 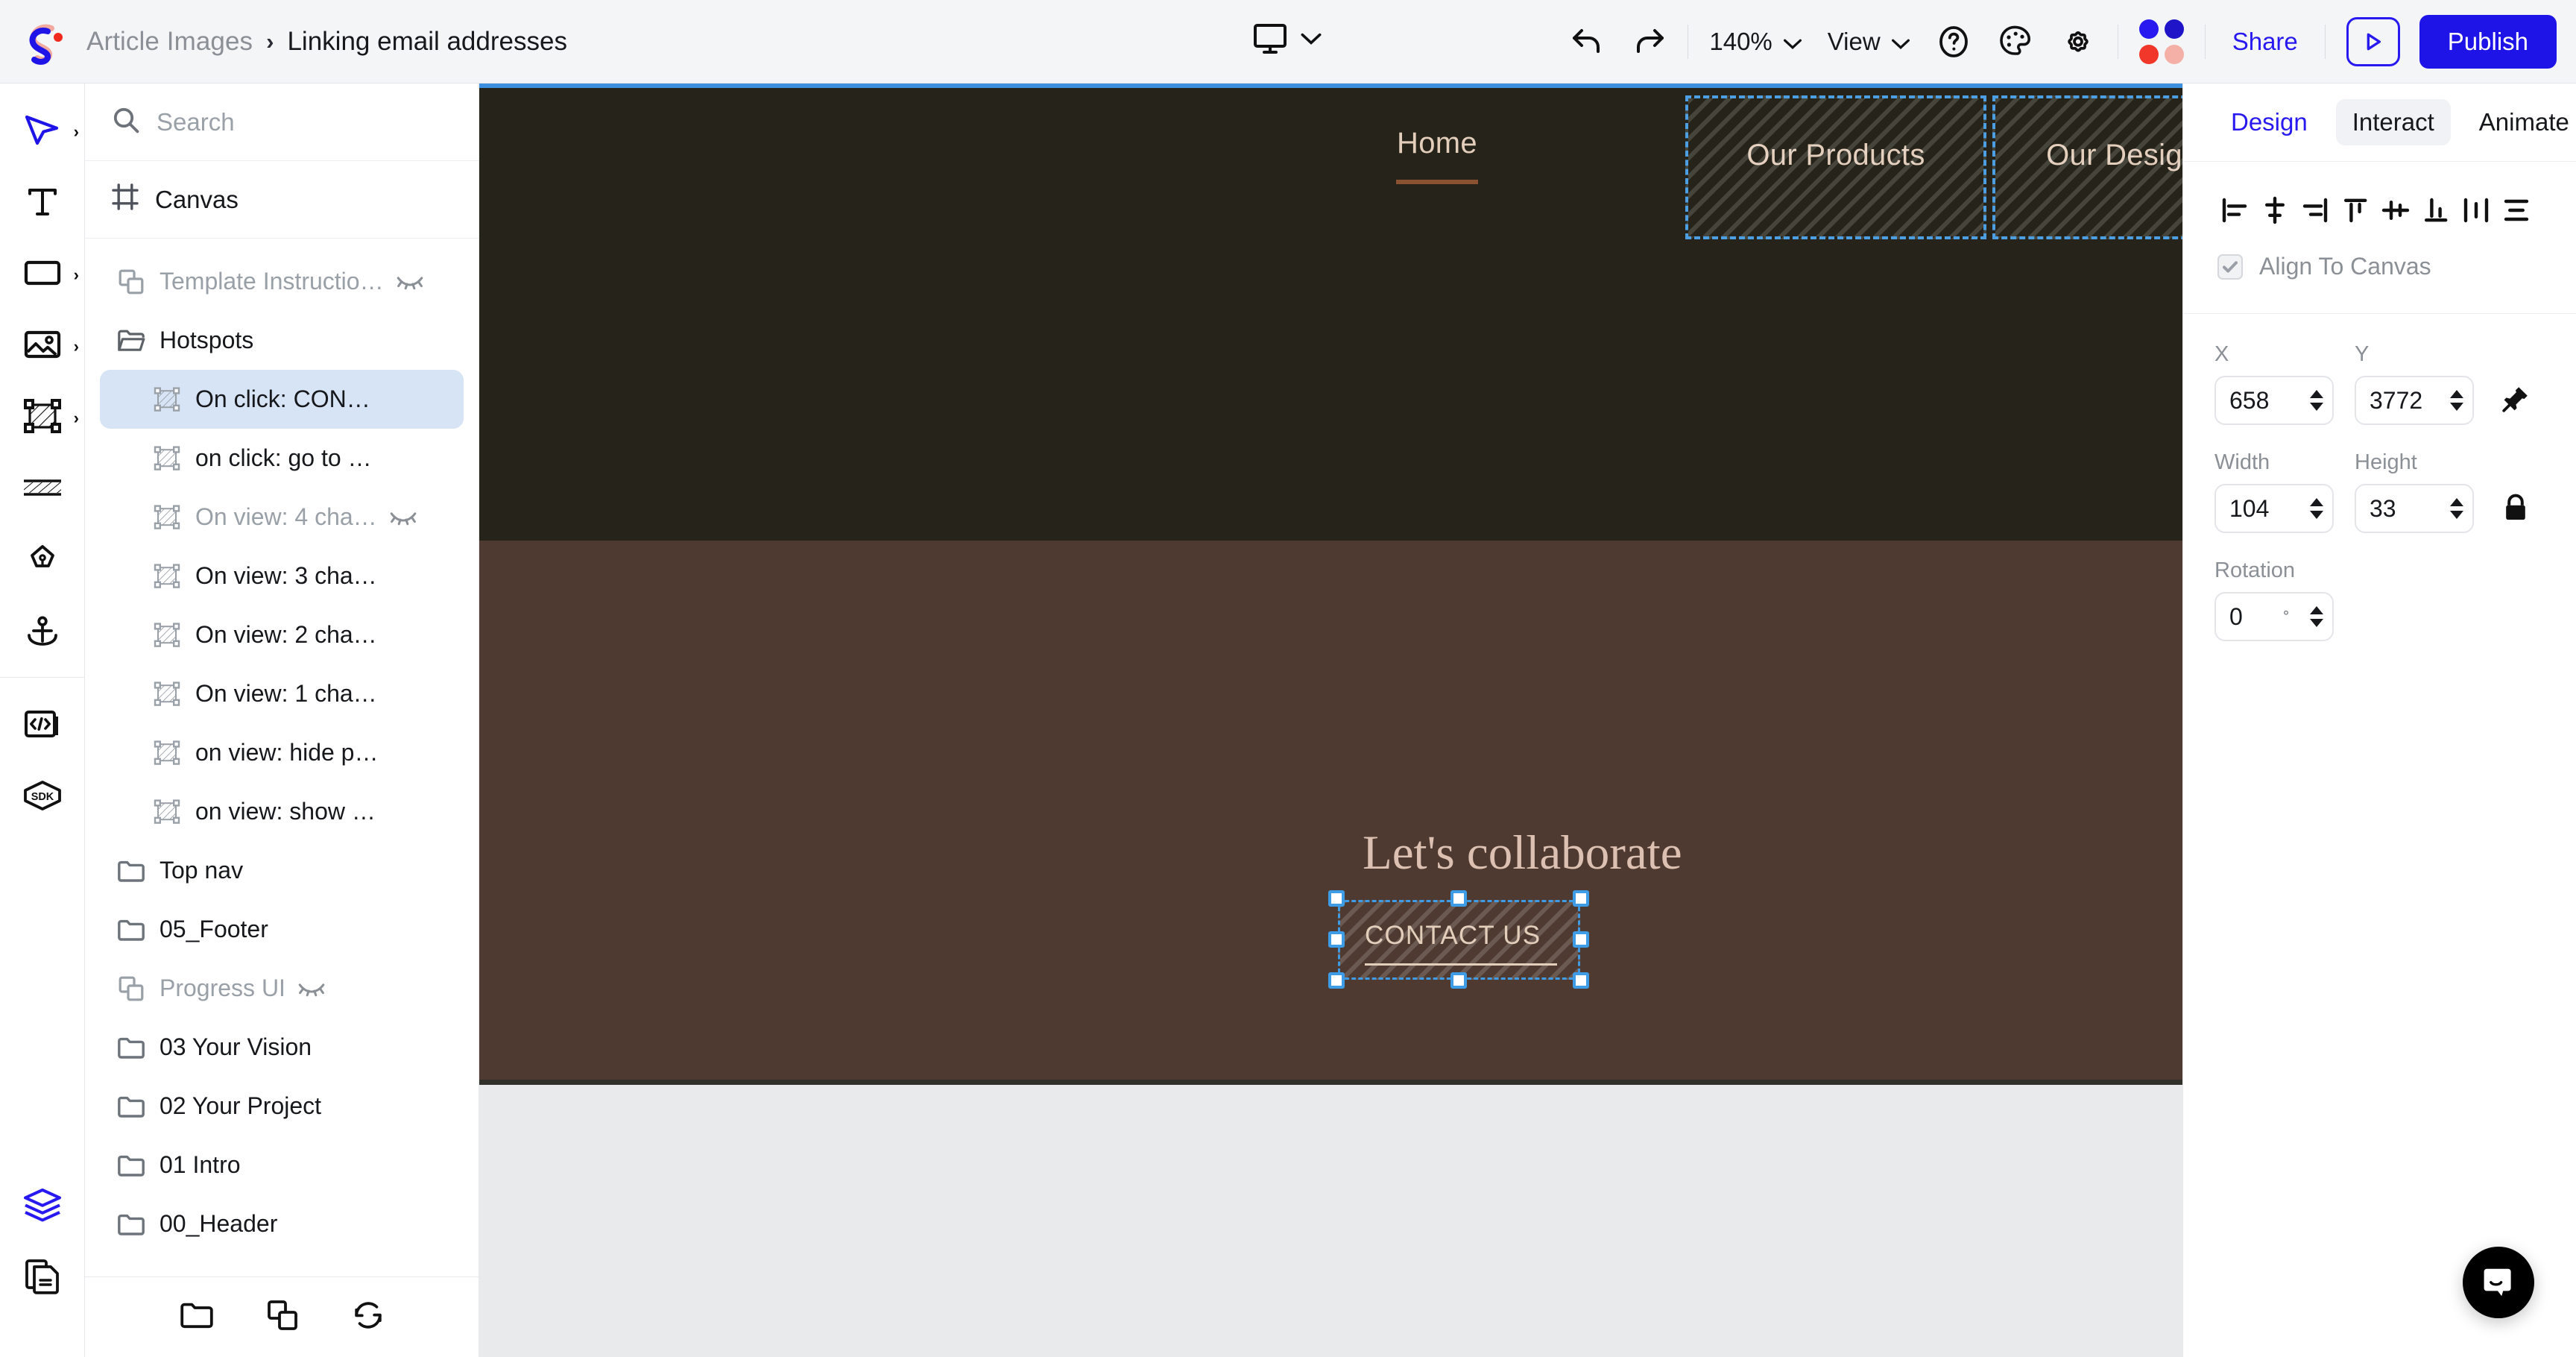 What do you see at coordinates (169, 42) in the screenshot?
I see `breadcrumb-parent: Article Images` at bounding box center [169, 42].